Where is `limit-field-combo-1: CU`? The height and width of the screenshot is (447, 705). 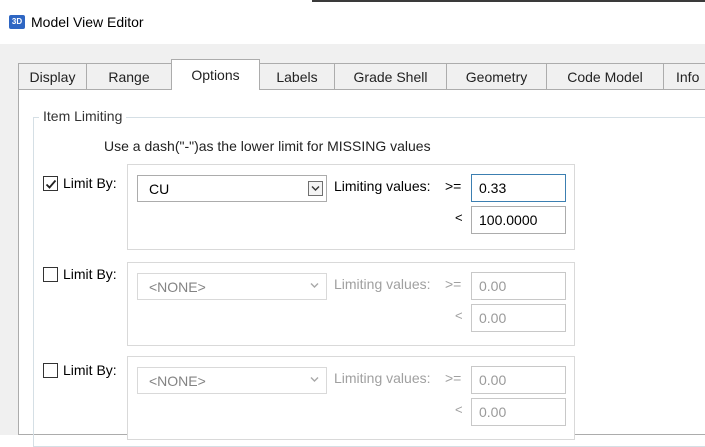
limit-field-combo-1: CU is located at coordinates (232, 188).